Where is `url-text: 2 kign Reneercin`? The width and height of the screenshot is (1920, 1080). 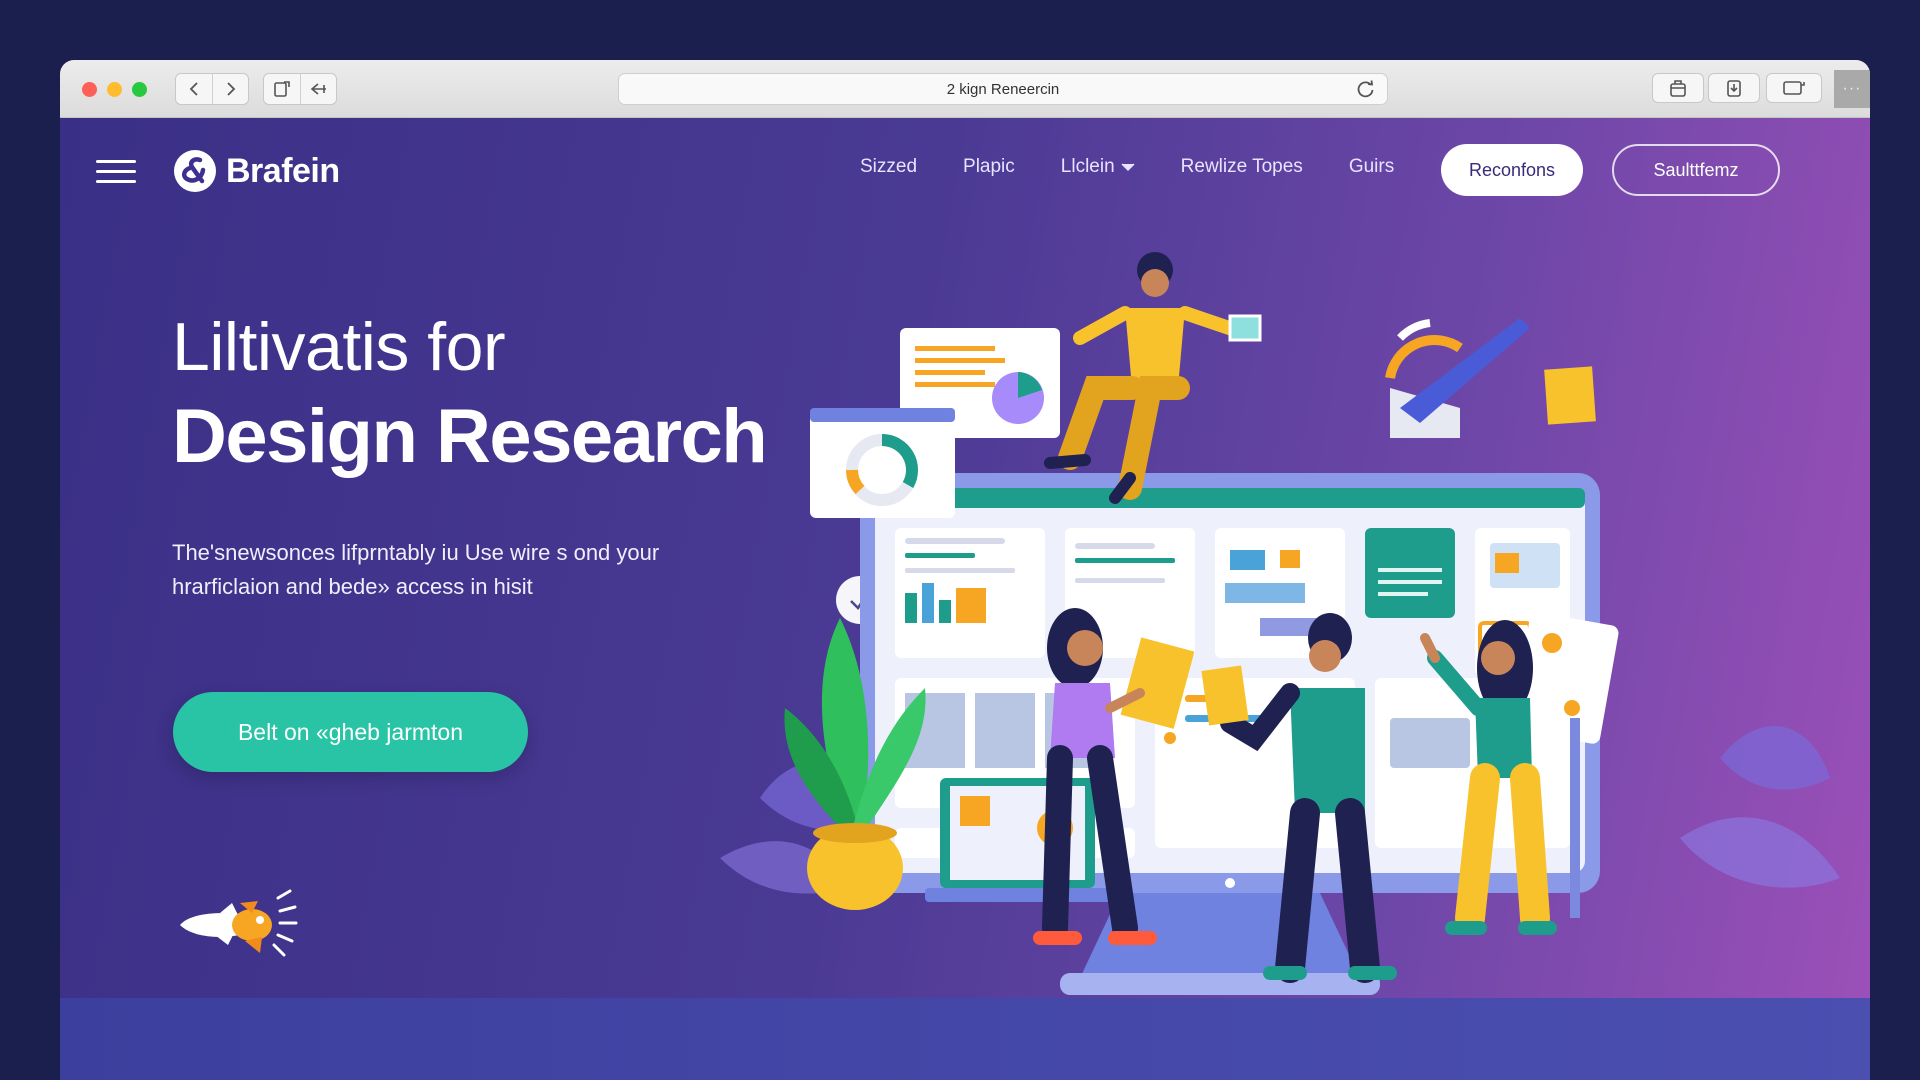 url-text: 2 kign Reneercin is located at coordinates (1003, 89).